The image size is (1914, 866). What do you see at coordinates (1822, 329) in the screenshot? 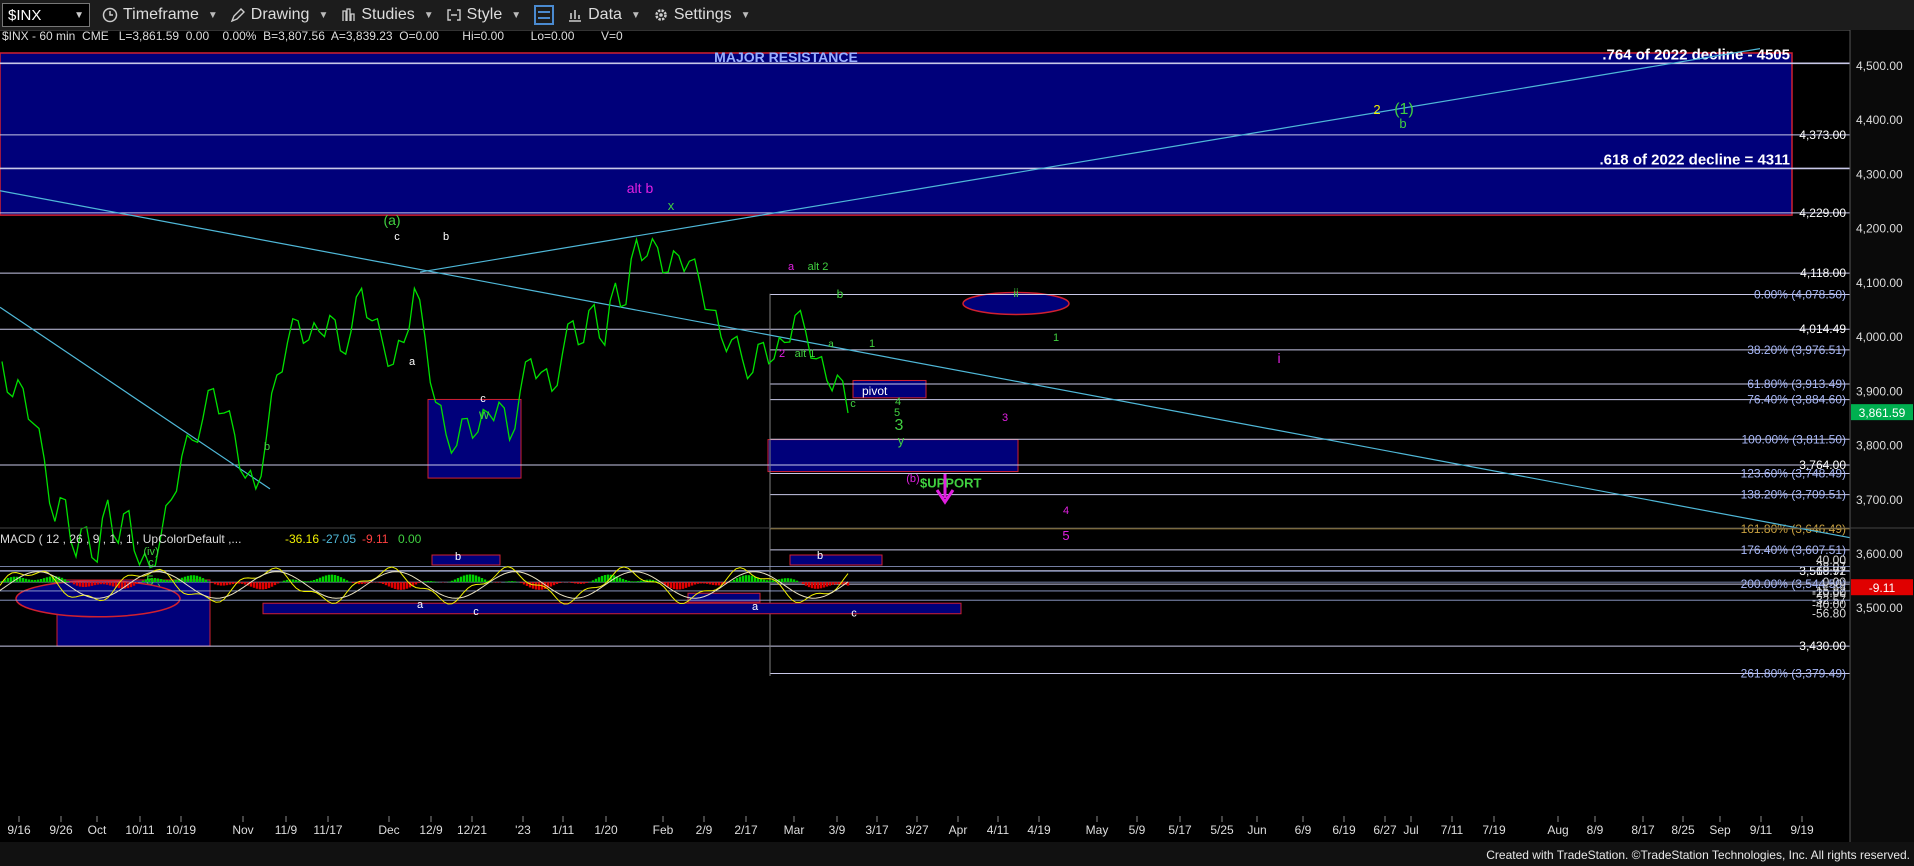
I see `level-label: 4,014.49` at bounding box center [1822, 329].